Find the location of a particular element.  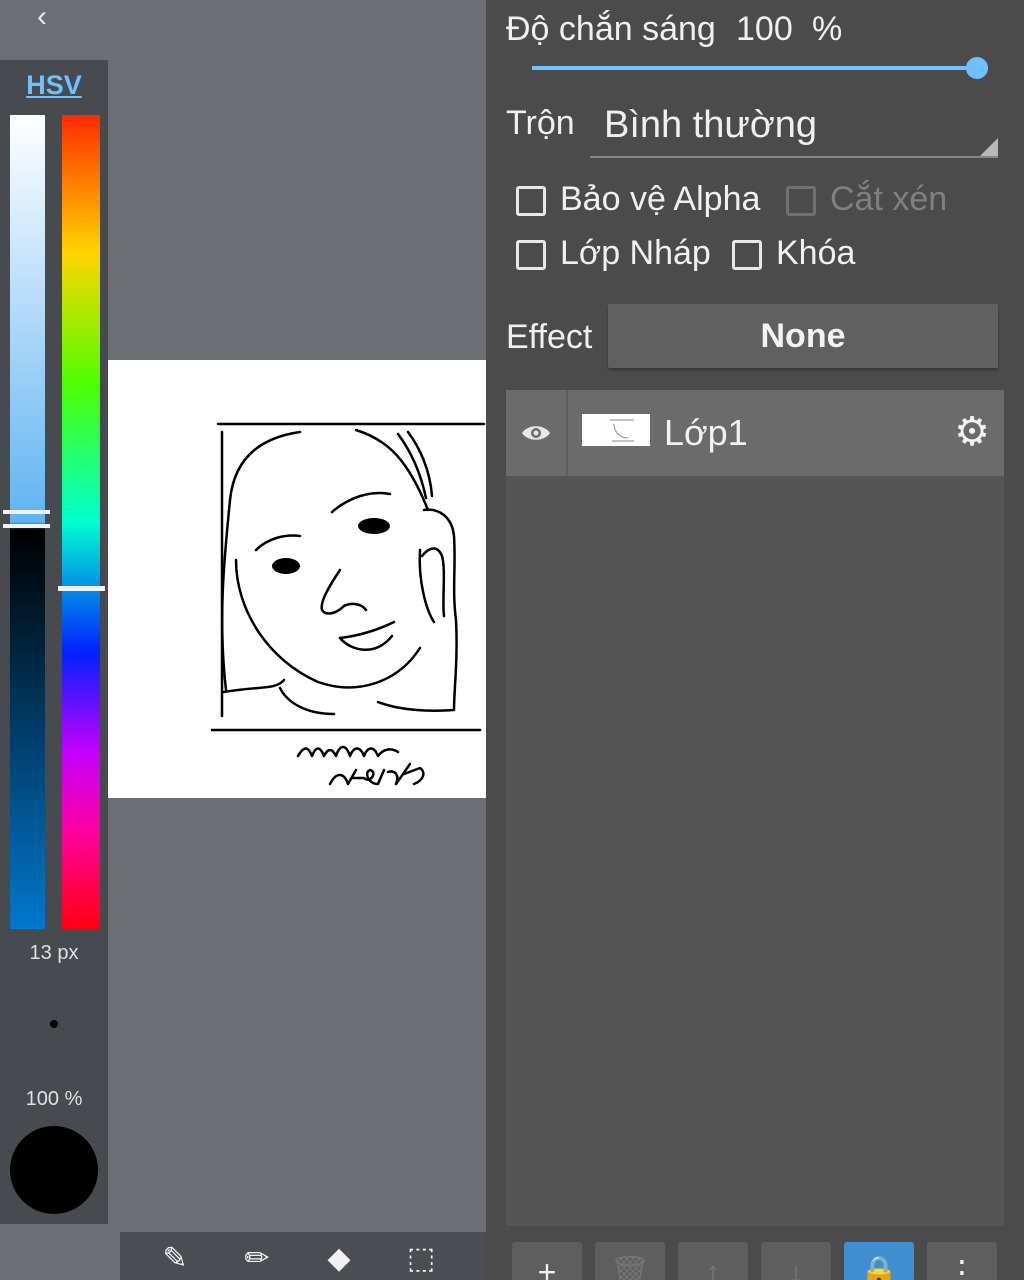

layer-row: Lớp1 ⚙ is located at coordinates (755, 433).